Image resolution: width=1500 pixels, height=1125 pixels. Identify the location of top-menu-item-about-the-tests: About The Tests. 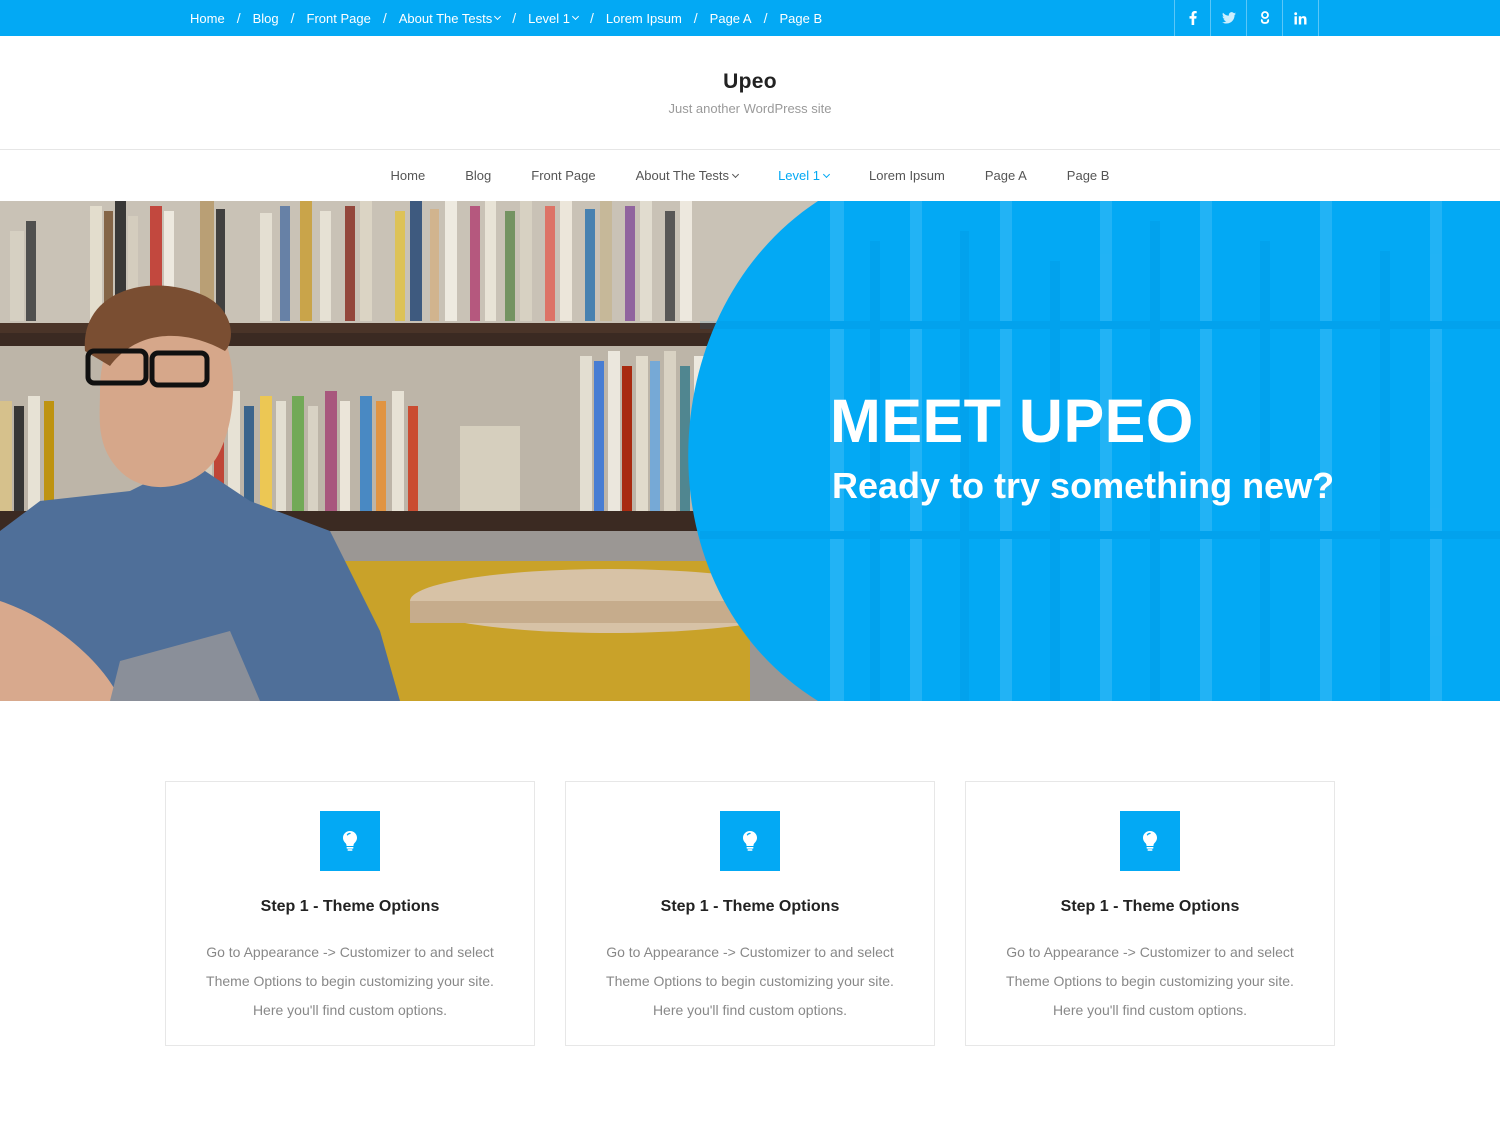
(450, 18).